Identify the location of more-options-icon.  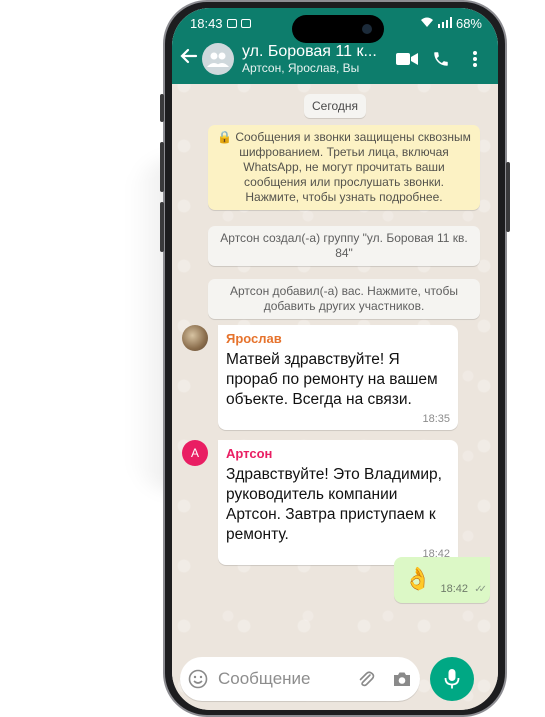
(475, 59).